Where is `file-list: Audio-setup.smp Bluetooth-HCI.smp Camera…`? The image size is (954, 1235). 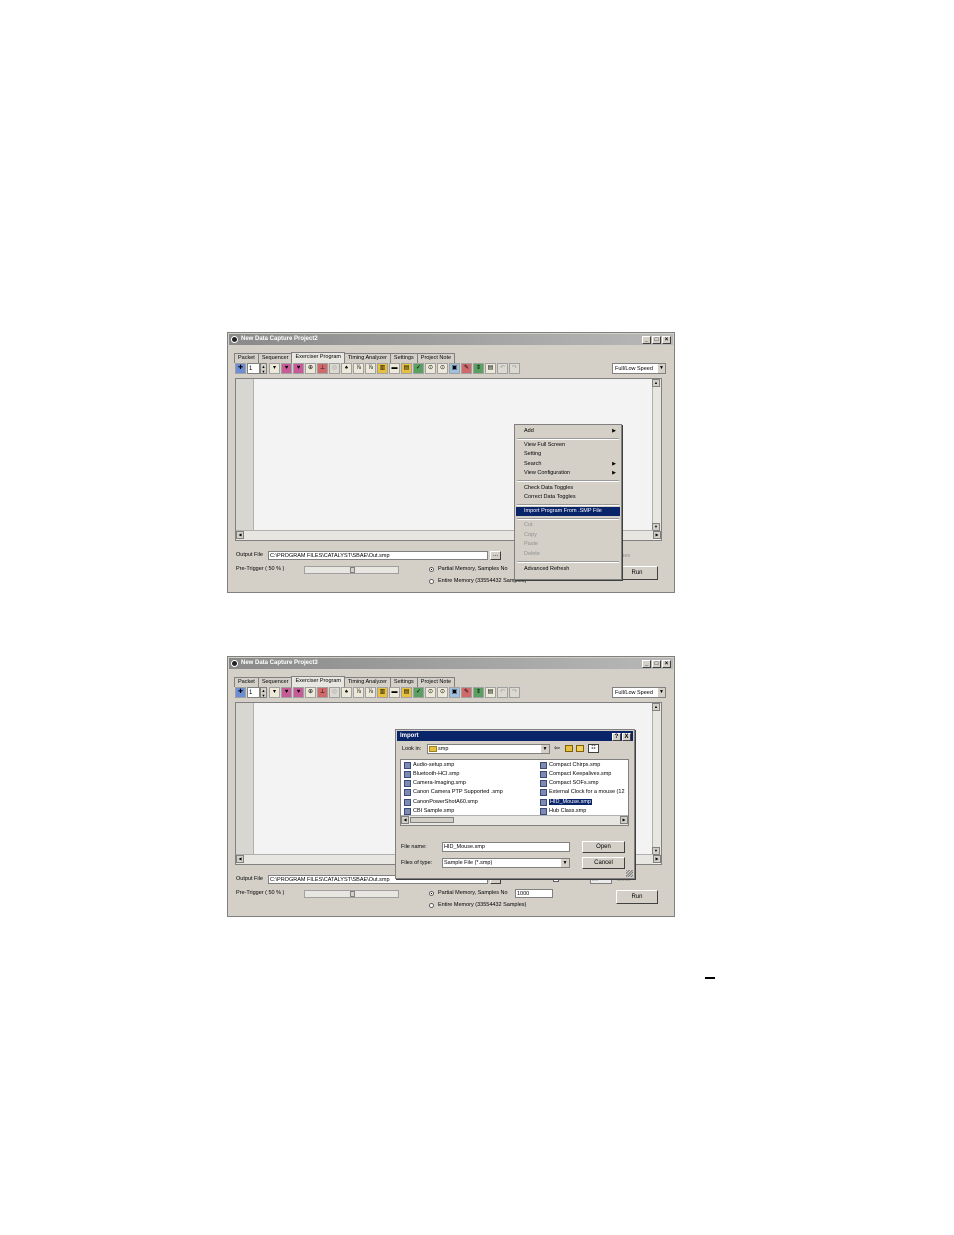
file-list: Audio-setup.smp Bluetooth-HCI.smp Camera… is located at coordinates (514, 792).